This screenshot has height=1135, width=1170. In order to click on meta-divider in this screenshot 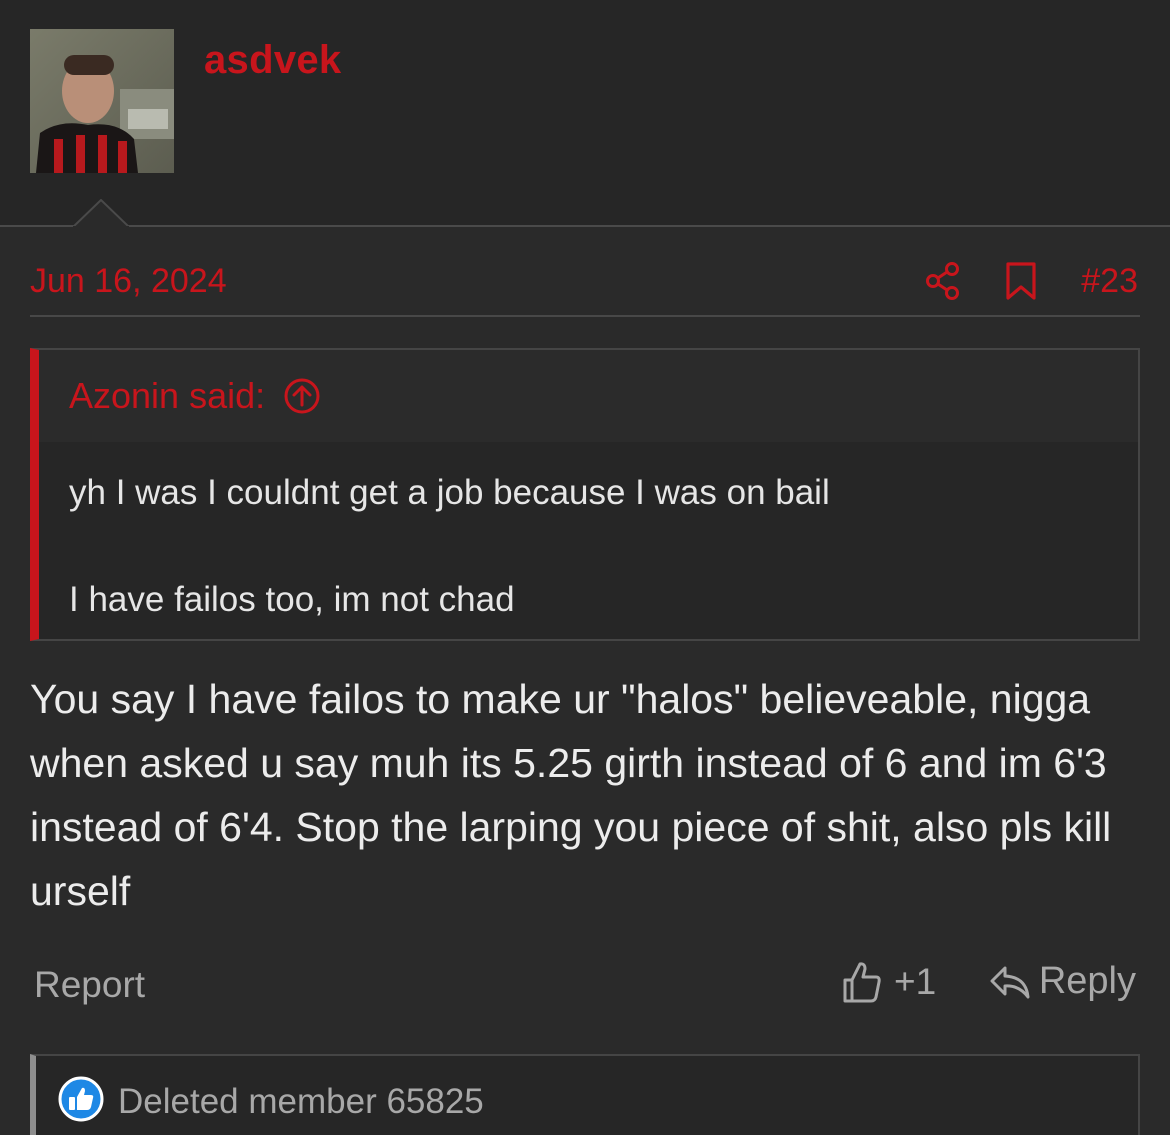, I will do `click(585, 316)`.